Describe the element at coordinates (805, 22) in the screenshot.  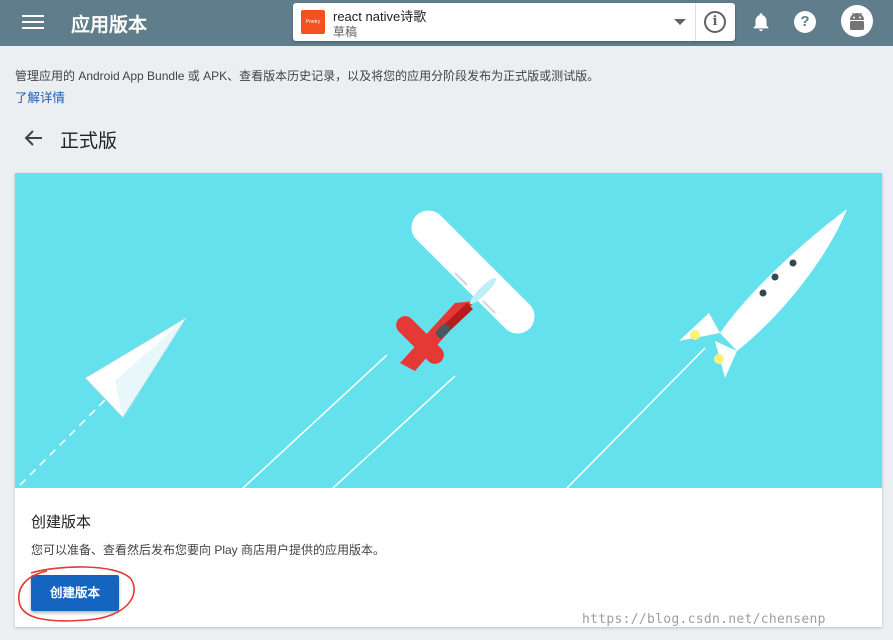
I see `help-icon: ?` at that location.